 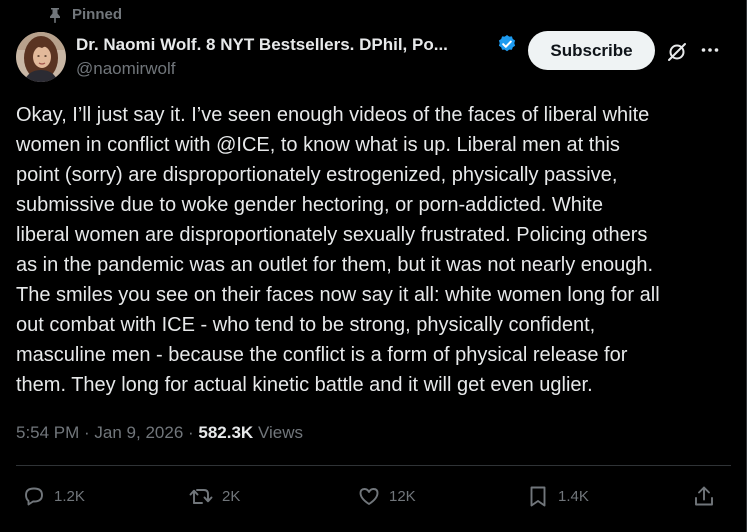 What do you see at coordinates (278, 432) in the screenshot?
I see `views-label: Views` at bounding box center [278, 432].